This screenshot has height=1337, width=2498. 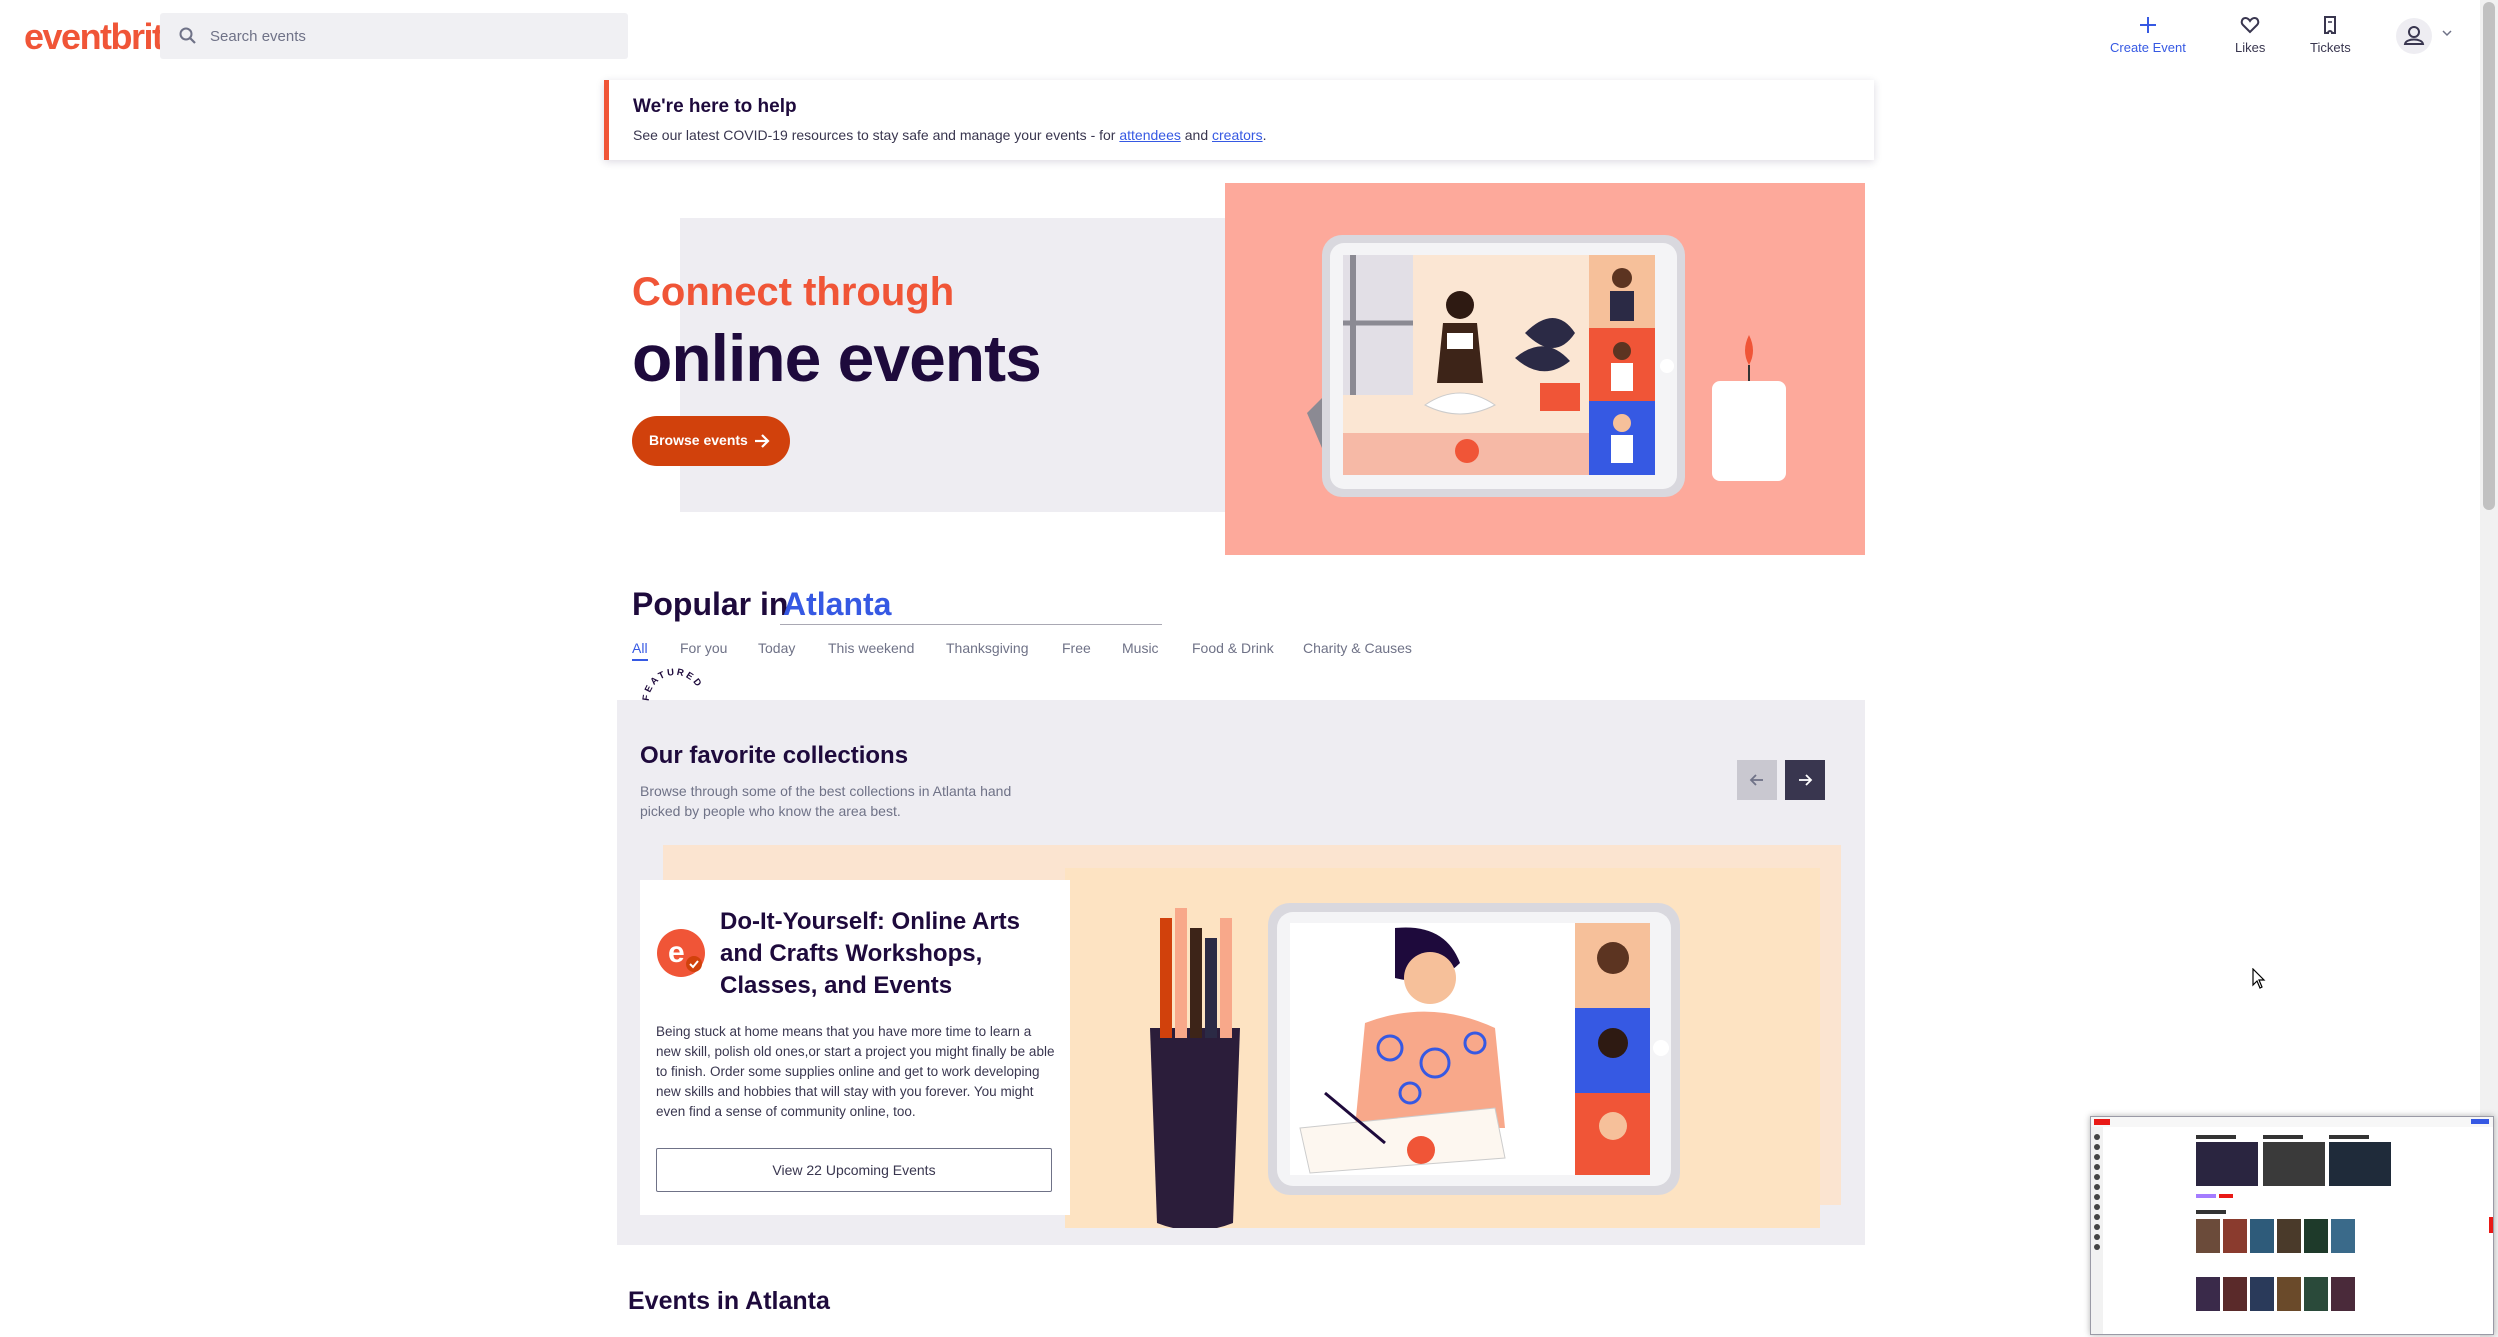 I want to click on tab-all: All, so click(x=640, y=650).